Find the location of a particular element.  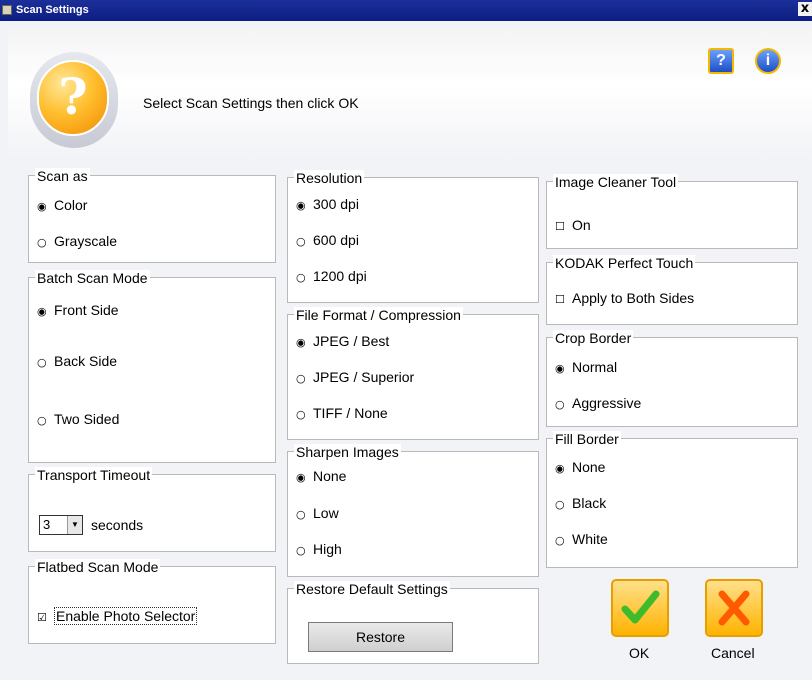

instruction-text: Select Scan Settings then click OK is located at coordinates (251, 103).